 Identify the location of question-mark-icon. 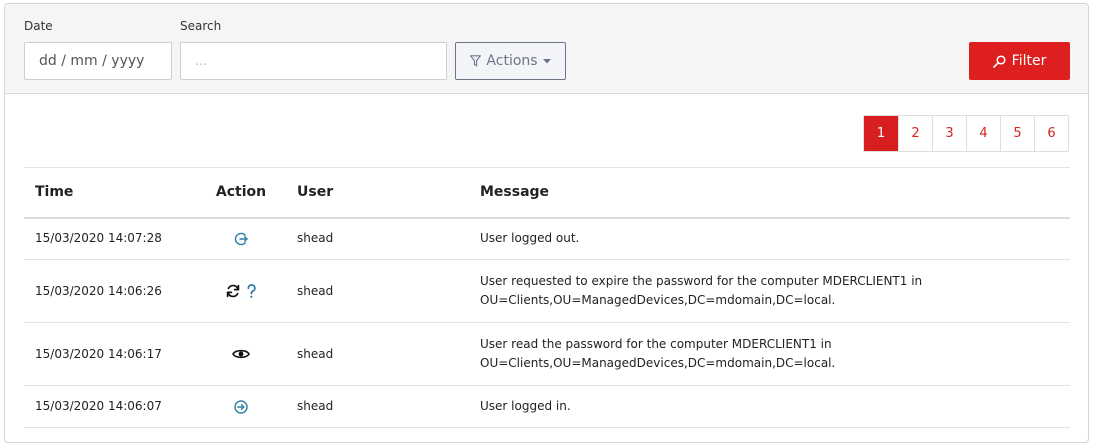
(251, 291).